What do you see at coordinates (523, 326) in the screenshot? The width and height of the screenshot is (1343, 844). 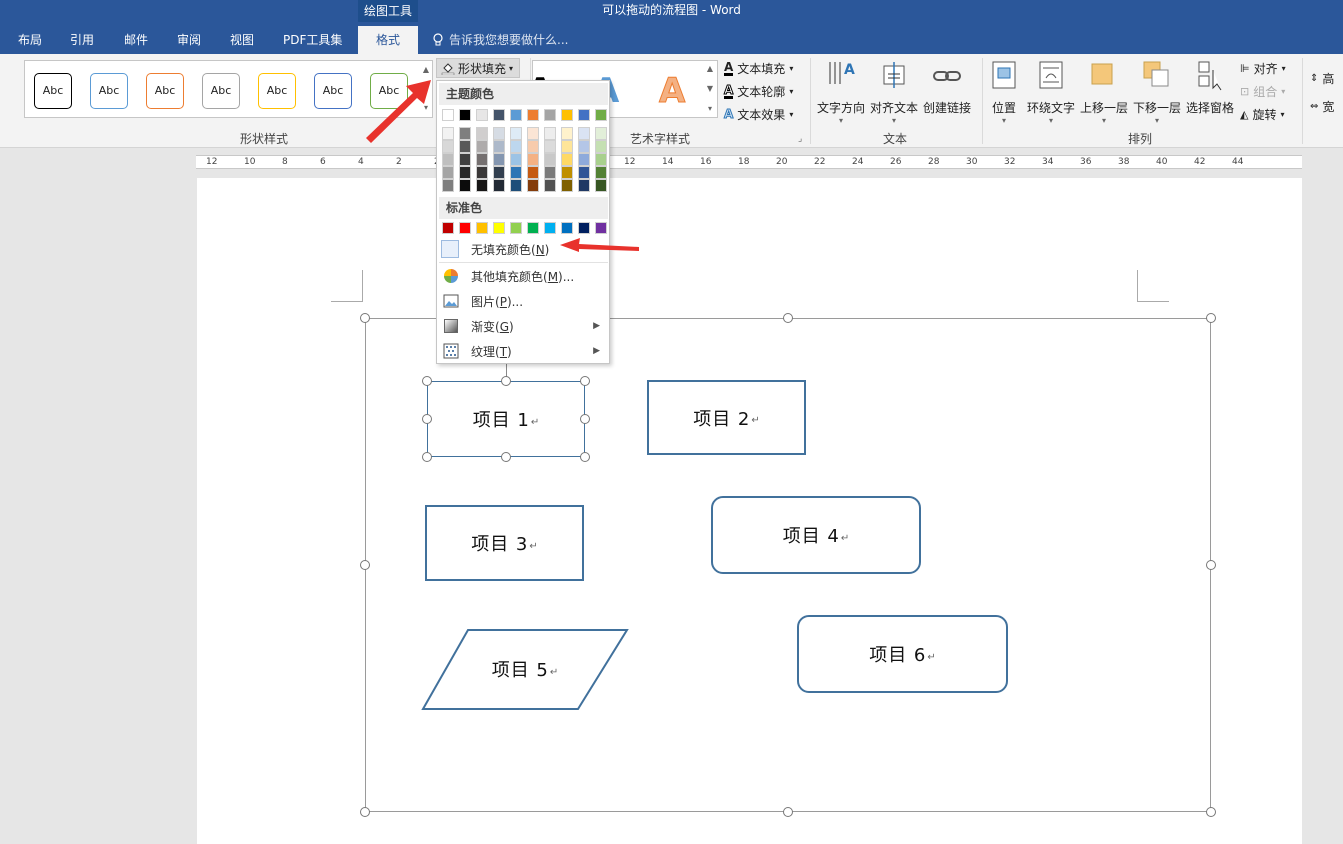 I see `gradient-fill-item: 渐变(G) ▶` at bounding box center [523, 326].